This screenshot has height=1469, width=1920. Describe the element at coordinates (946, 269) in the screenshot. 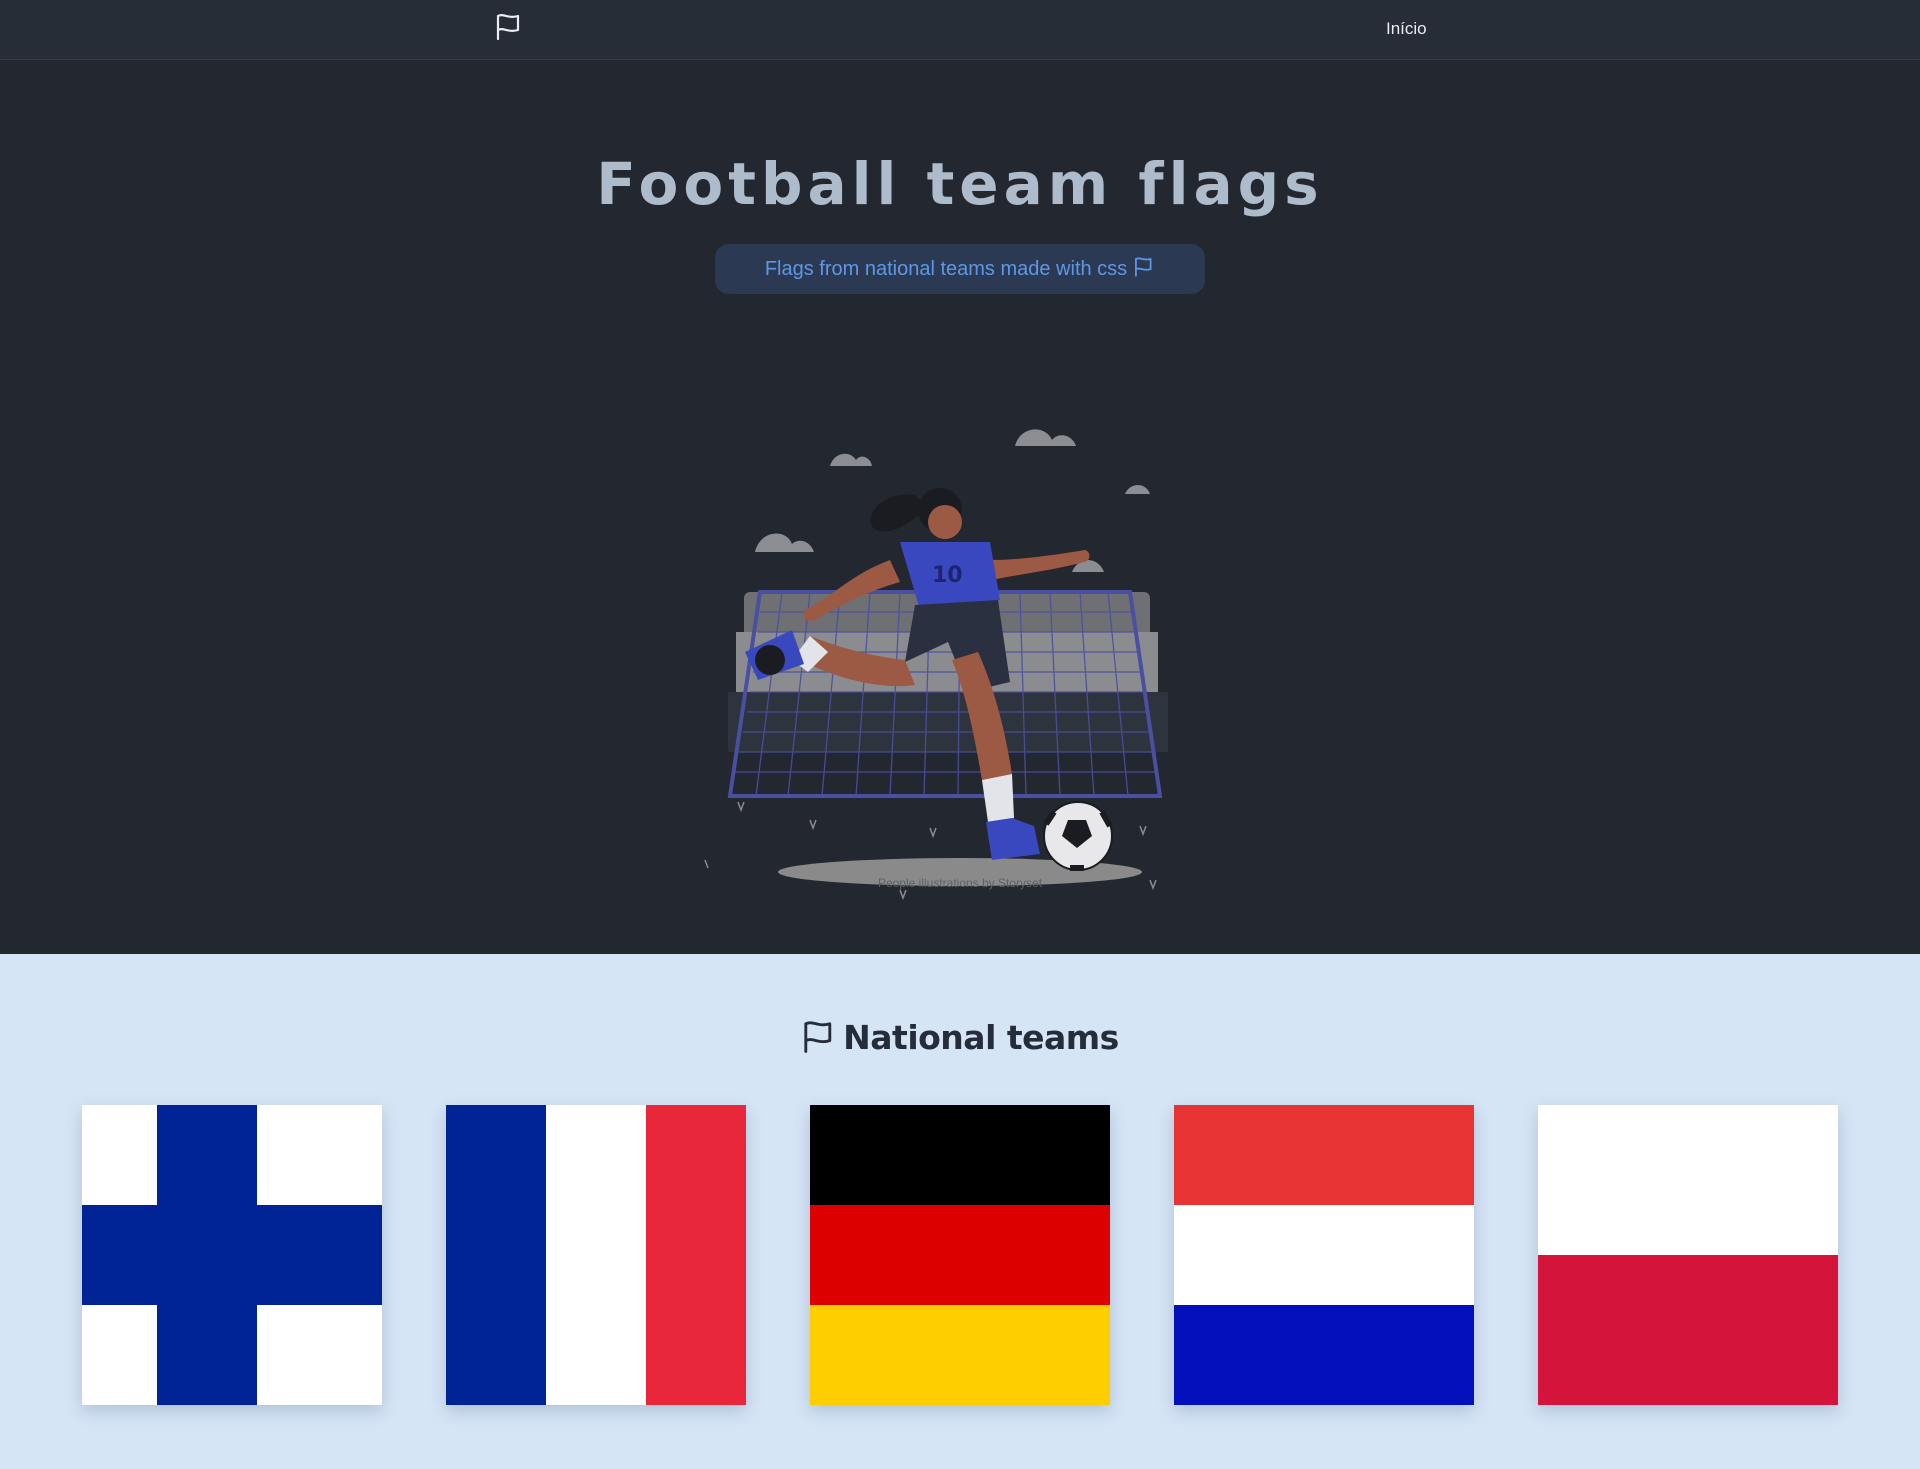

I see `hero-subtitle: Flags from national teams made with css` at that location.